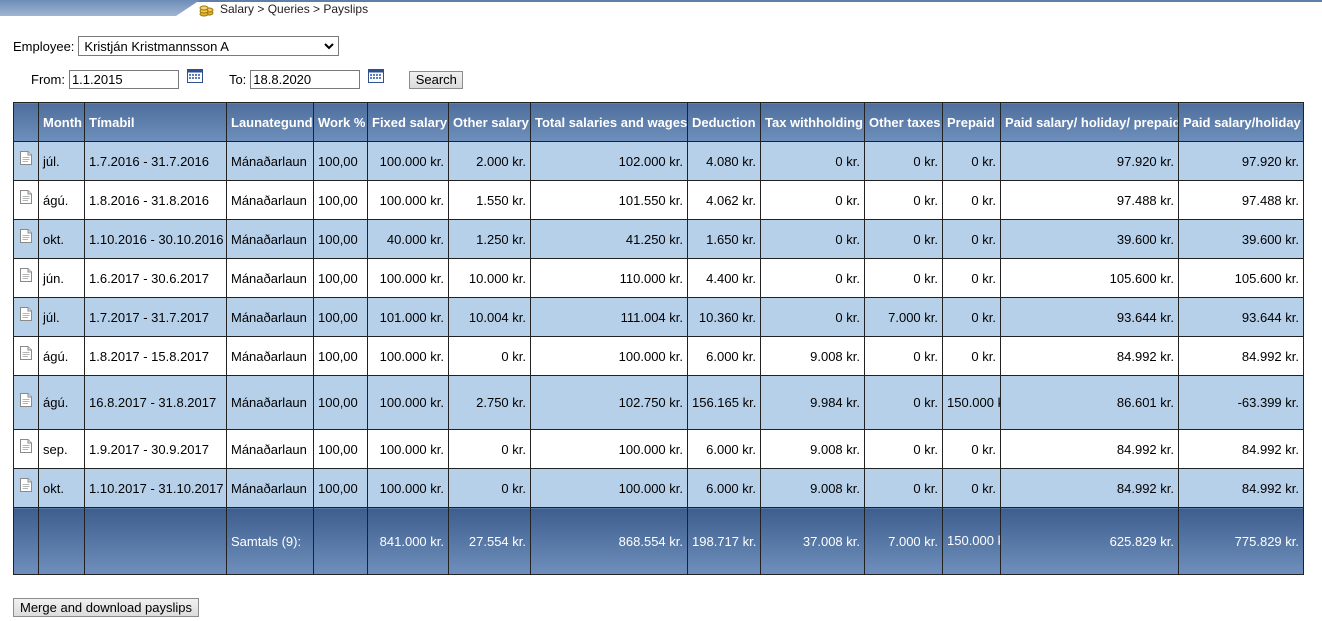  Describe the element at coordinates (489, 122) in the screenshot. I see `col-header: Other salary` at that location.